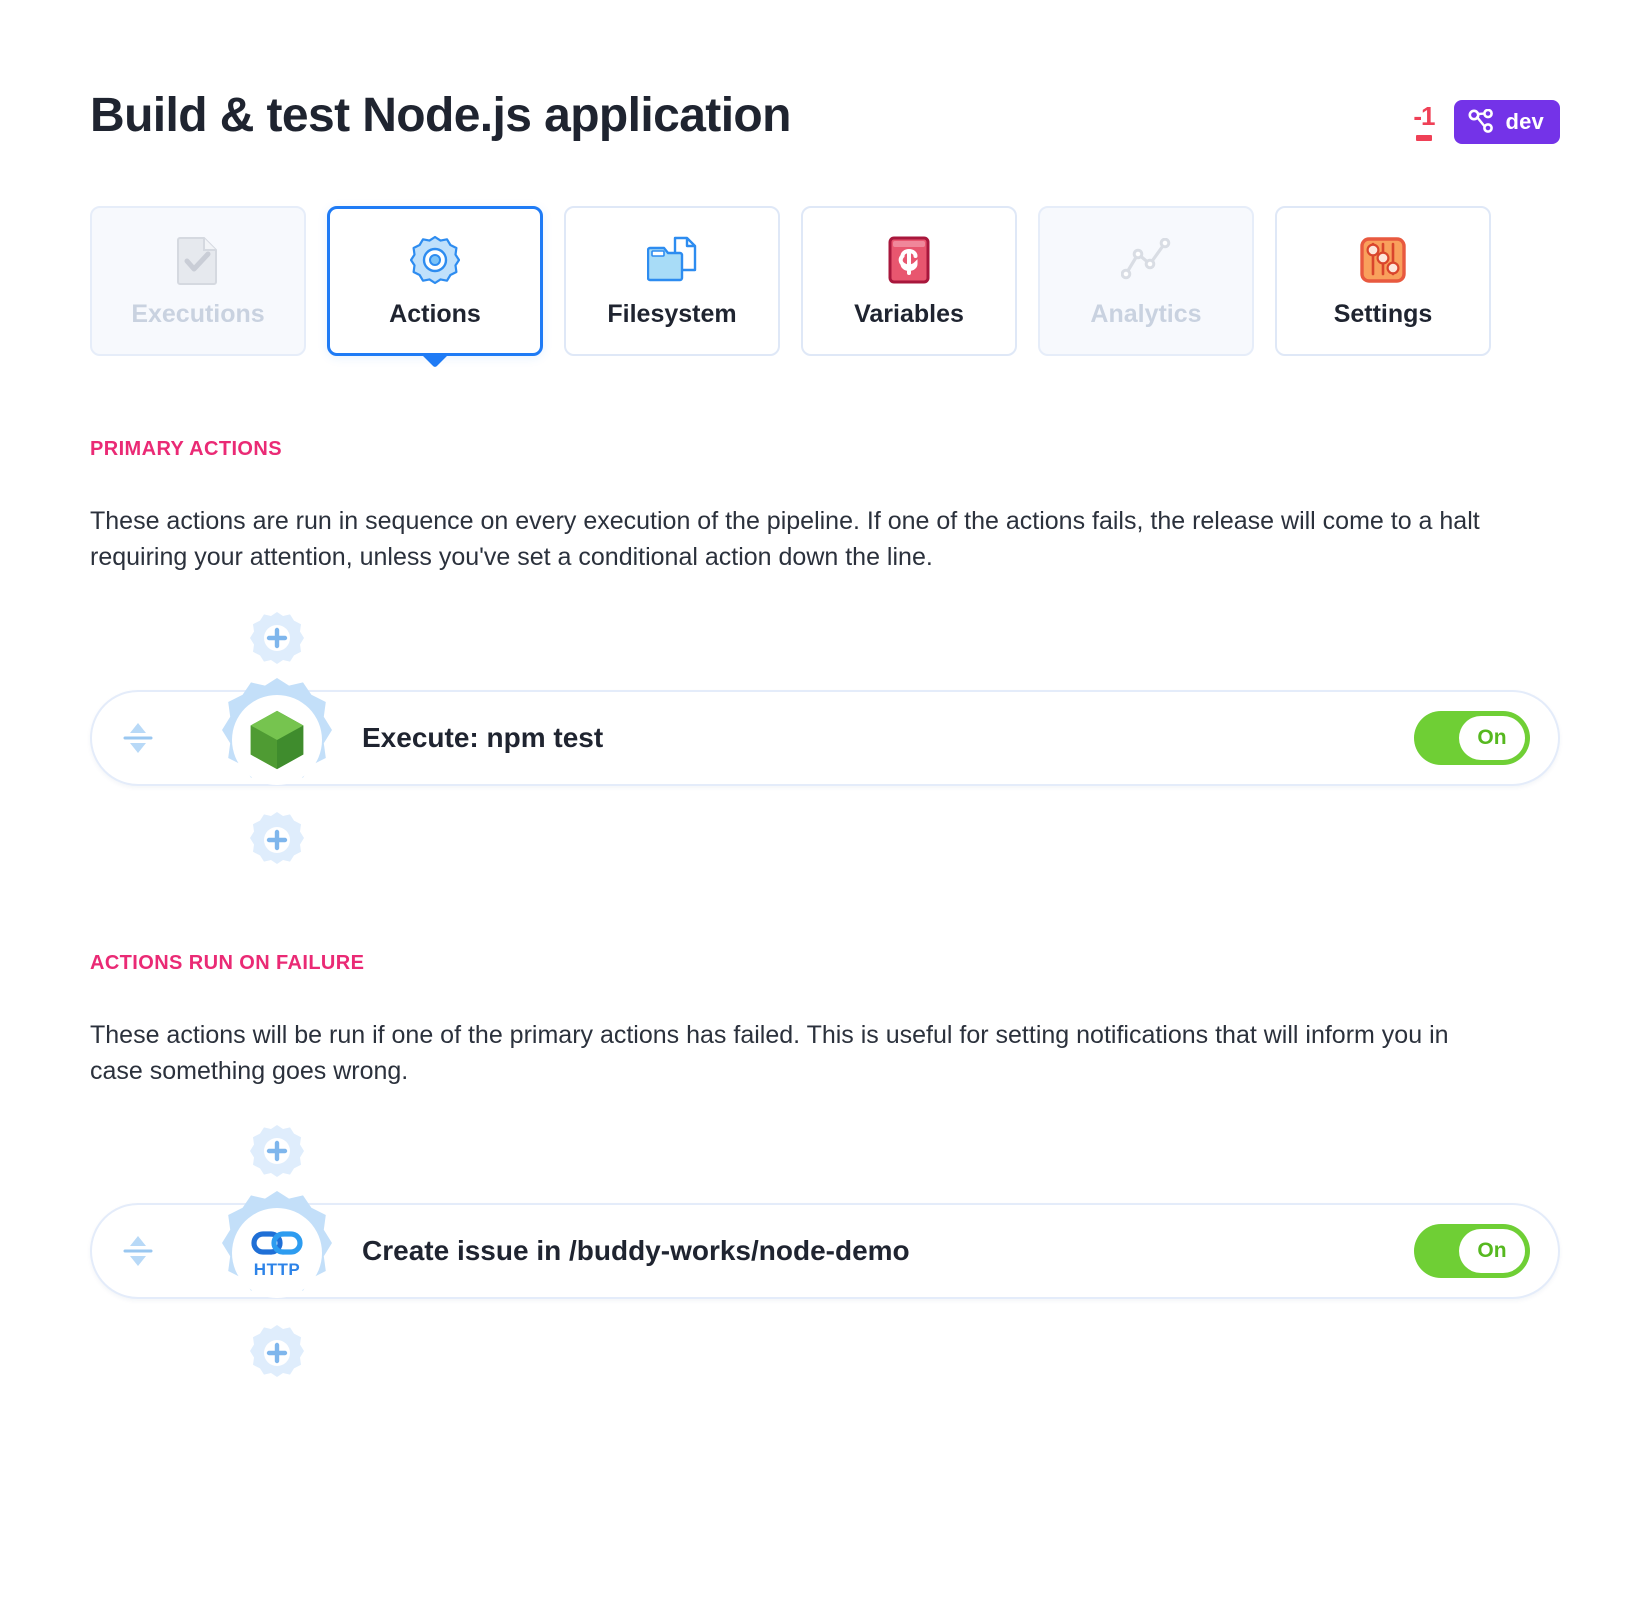 The image size is (1650, 1600). I want to click on diff-removed-count: -1, so click(1424, 116).